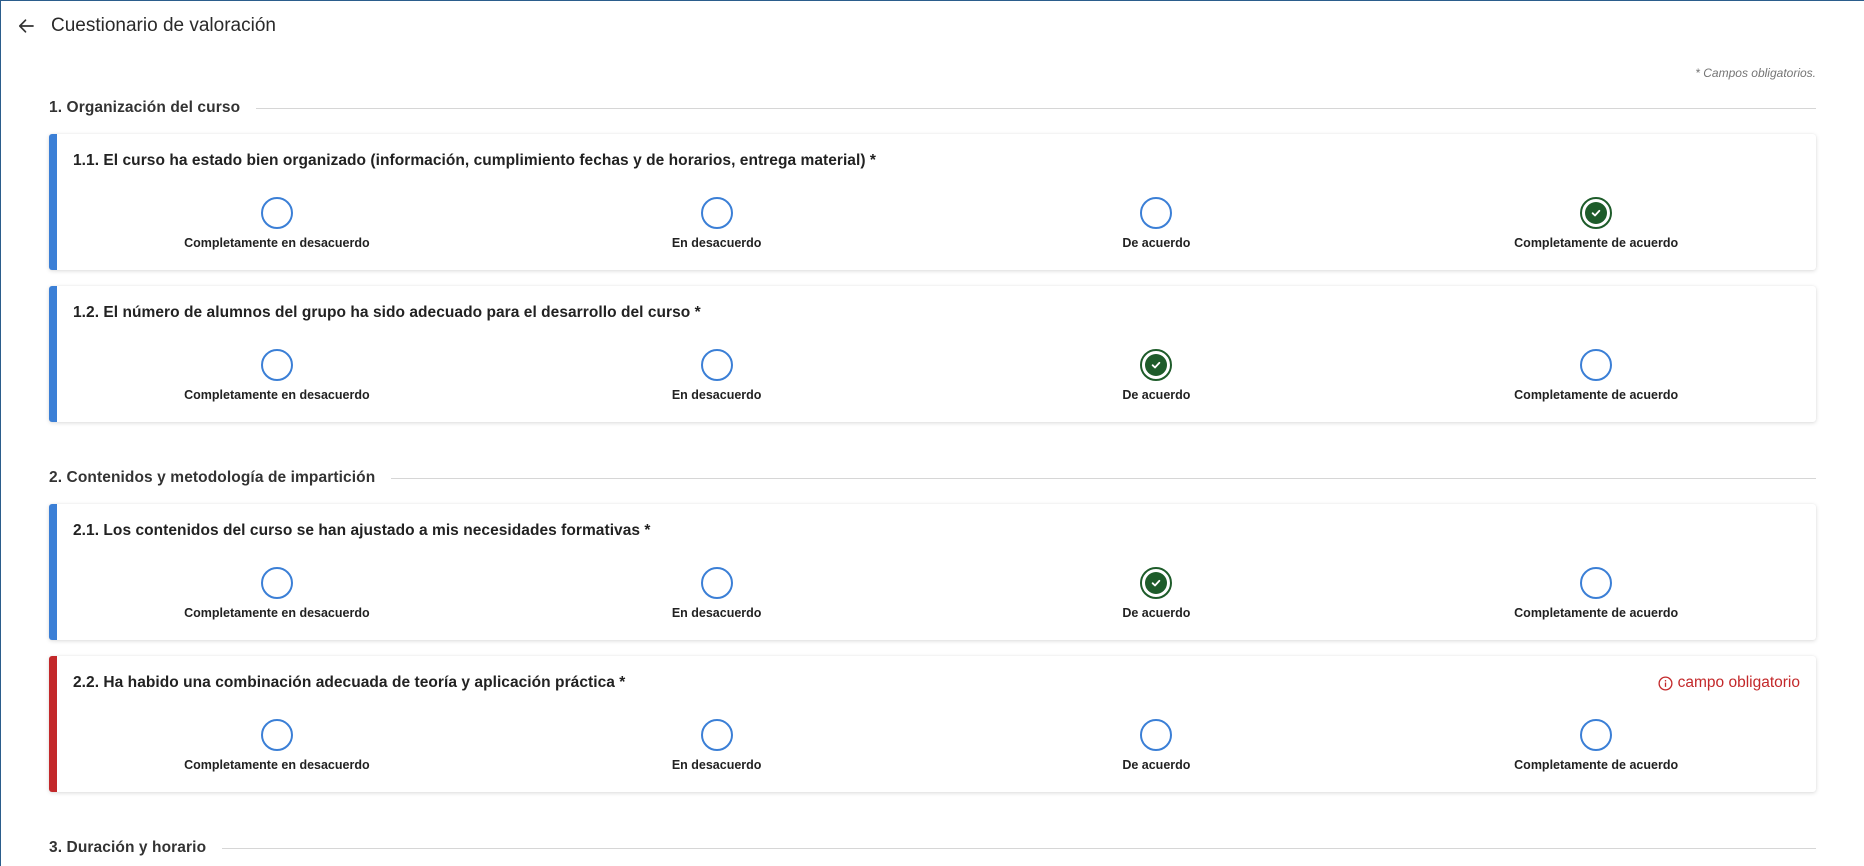 The height and width of the screenshot is (866, 1864). Describe the element at coordinates (1738, 682) in the screenshot. I see `error-text: campo obligatorio` at that location.